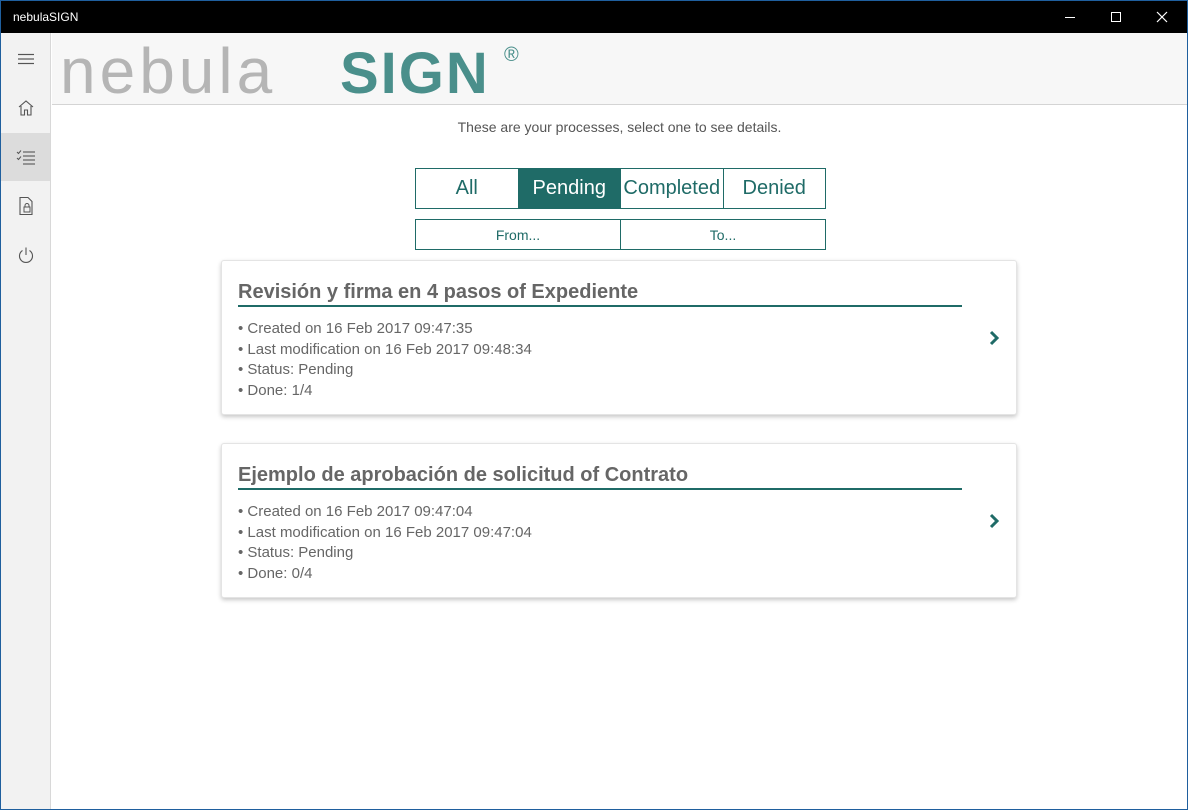  I want to click on sidebar-item-logout, so click(25, 255).